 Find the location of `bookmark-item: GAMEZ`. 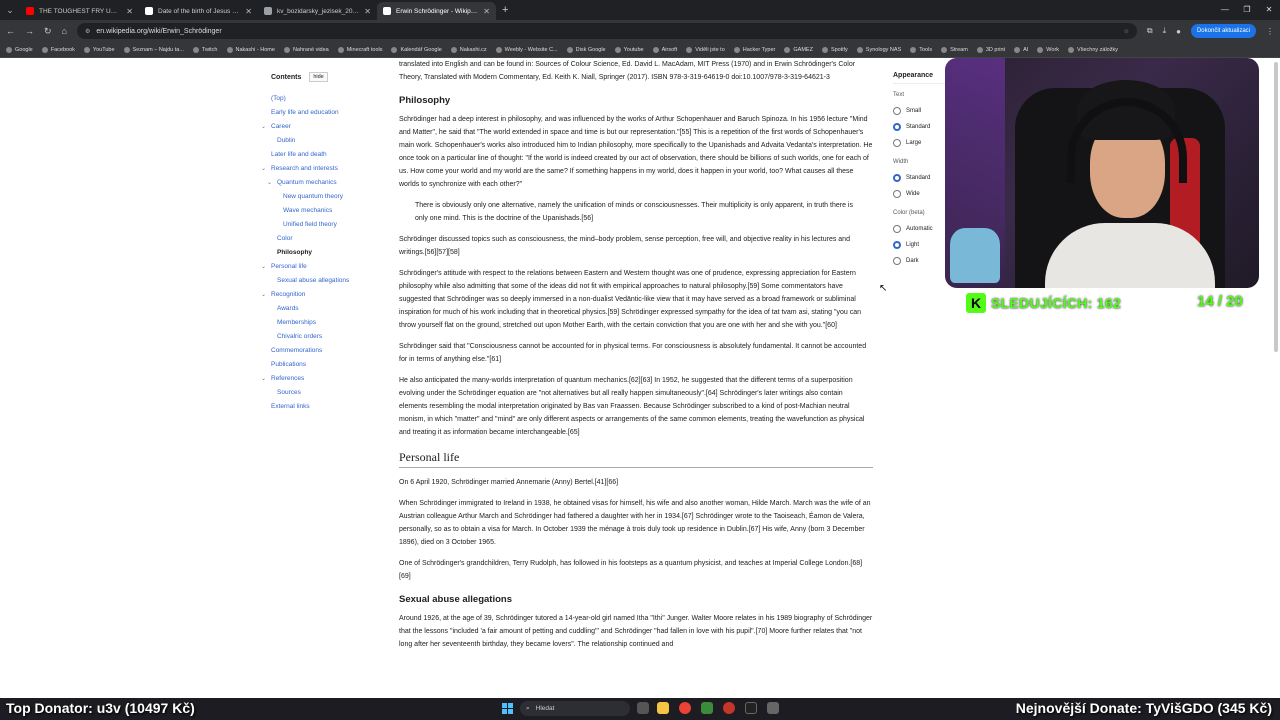

bookmark-item: GAMEZ is located at coordinates (798, 49).